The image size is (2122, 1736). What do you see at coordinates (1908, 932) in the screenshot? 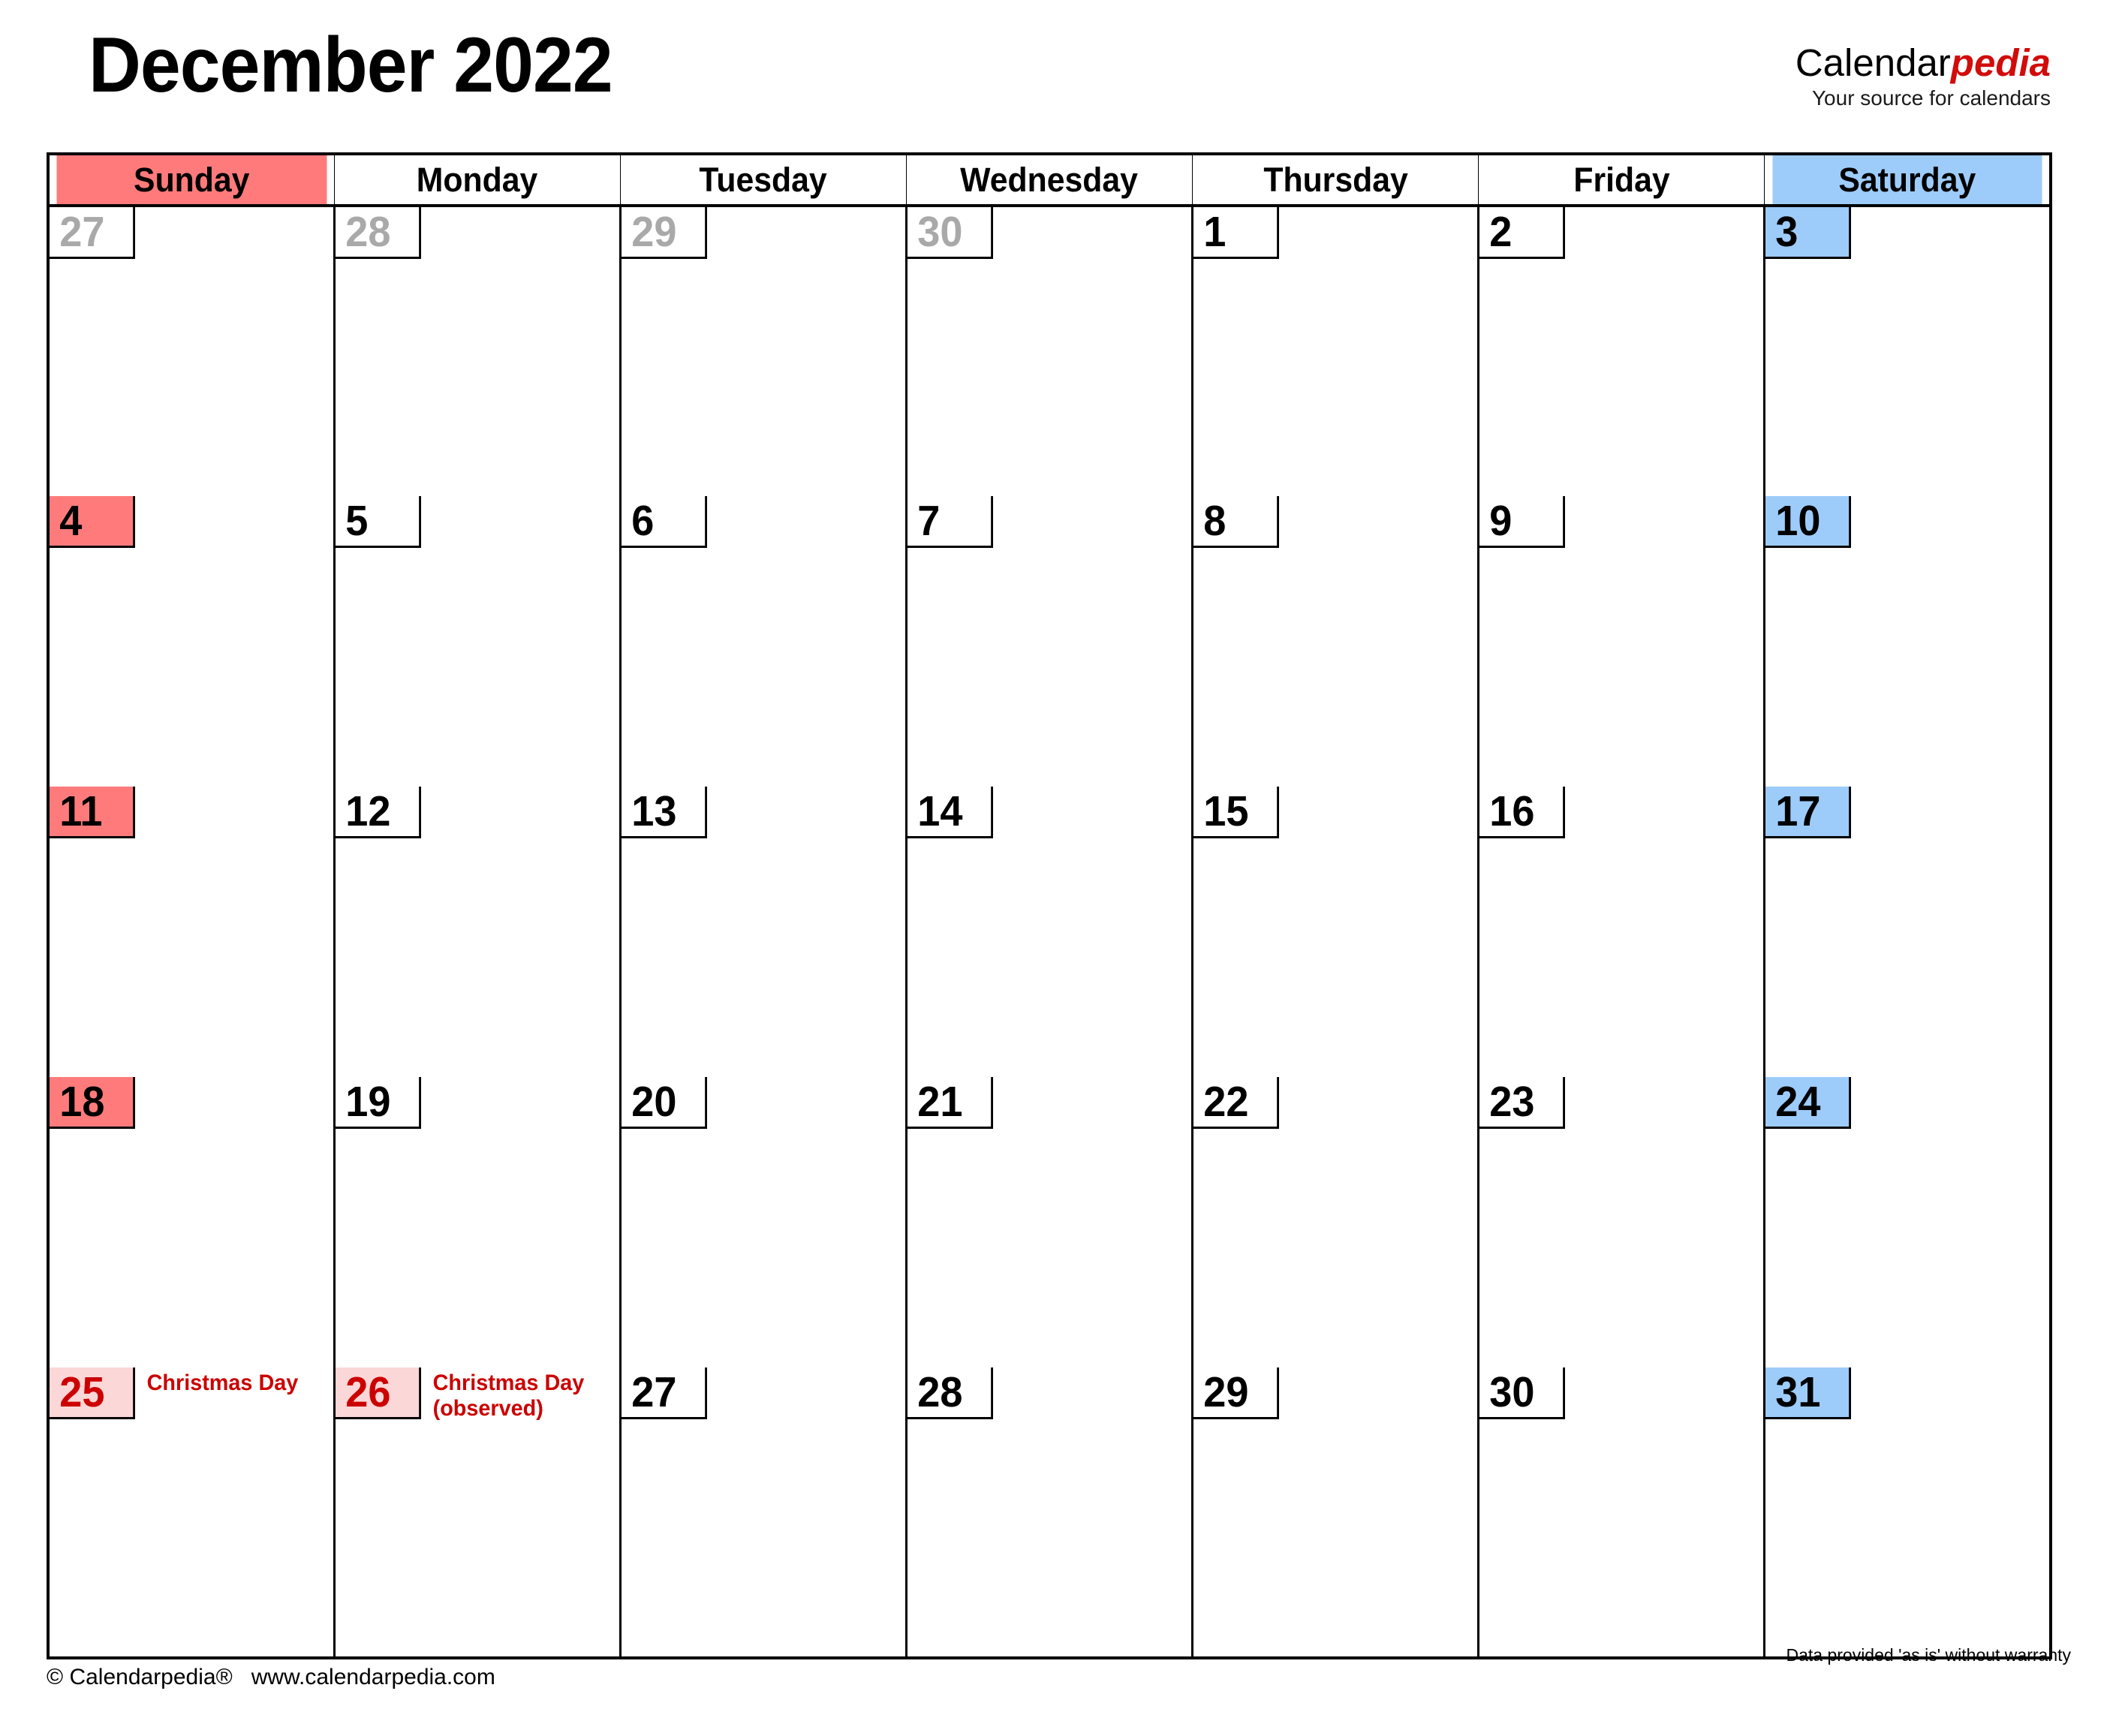
I see `day-cell: 17` at bounding box center [1908, 932].